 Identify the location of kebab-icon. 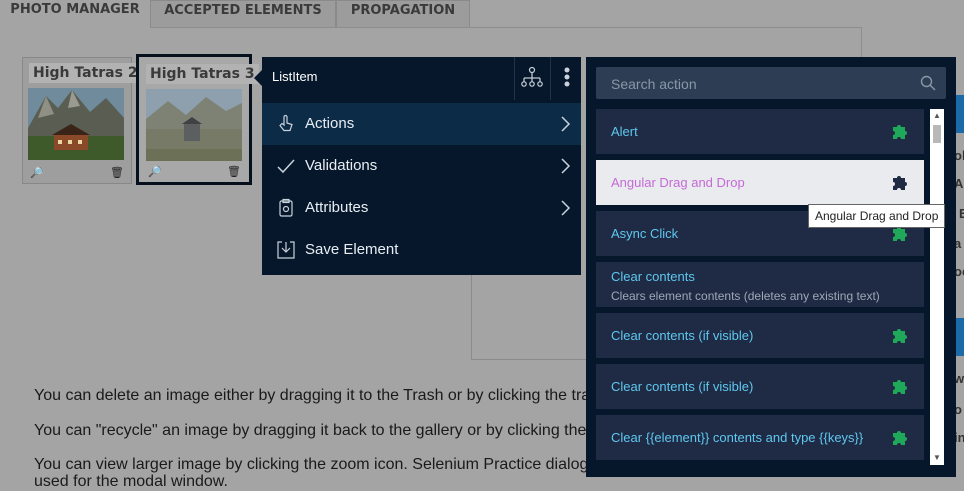
(567, 77).